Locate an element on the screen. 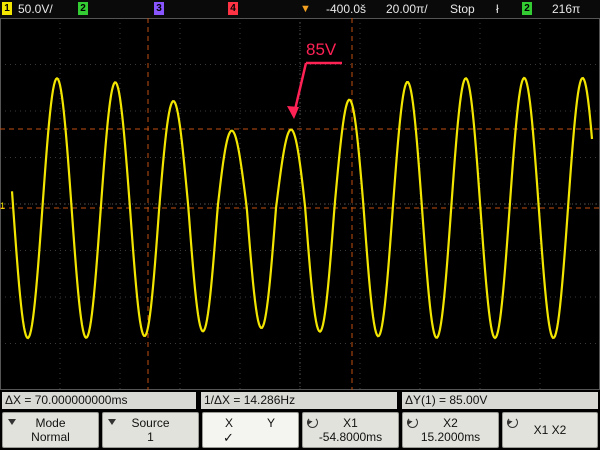 The image size is (600, 450). x1-label: X1 is located at coordinates (350, 423).